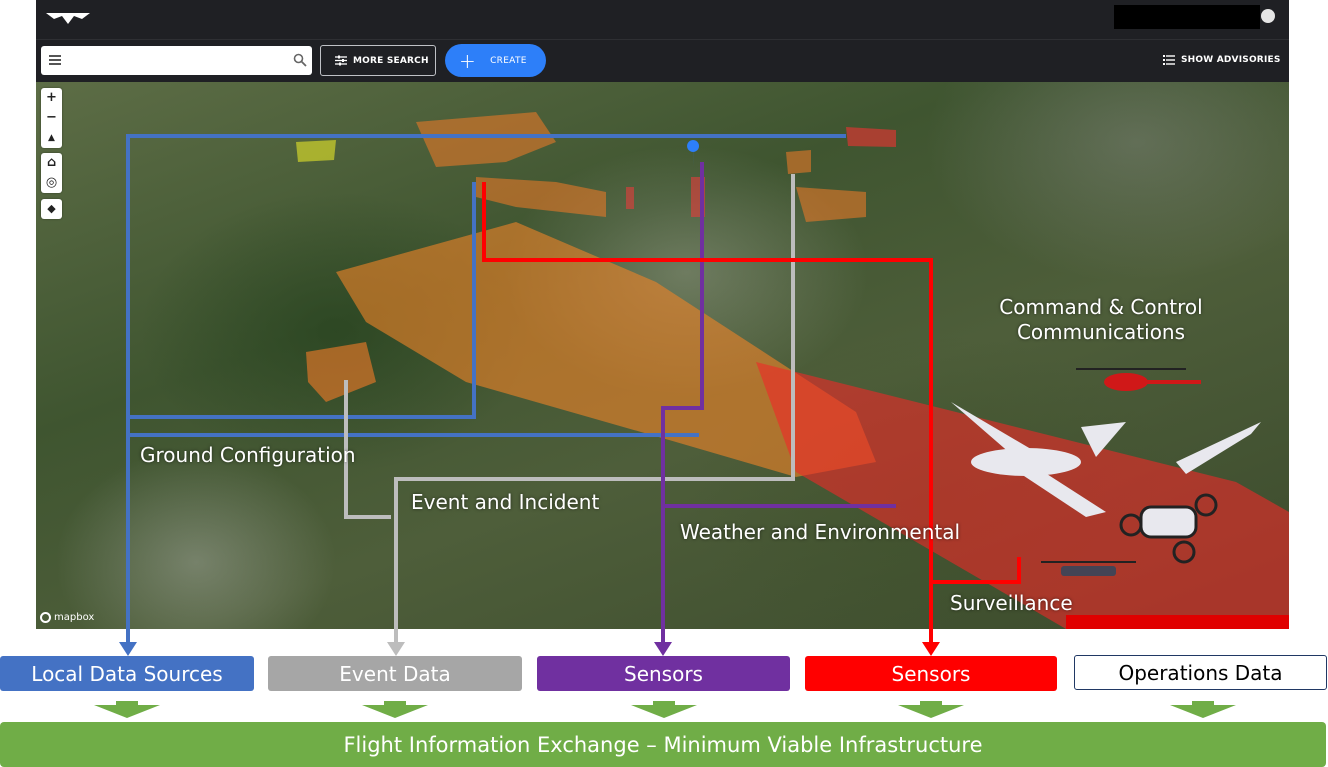  What do you see at coordinates (663, 636) in the screenshot?
I see `flow-line-weather` at bounding box center [663, 636].